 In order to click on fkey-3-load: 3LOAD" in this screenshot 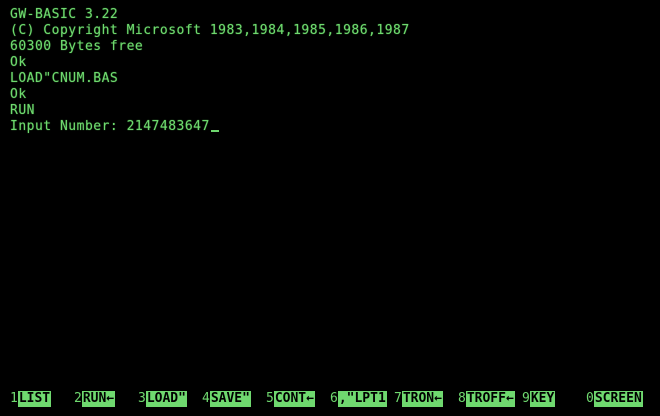, I will do `click(162, 399)`.